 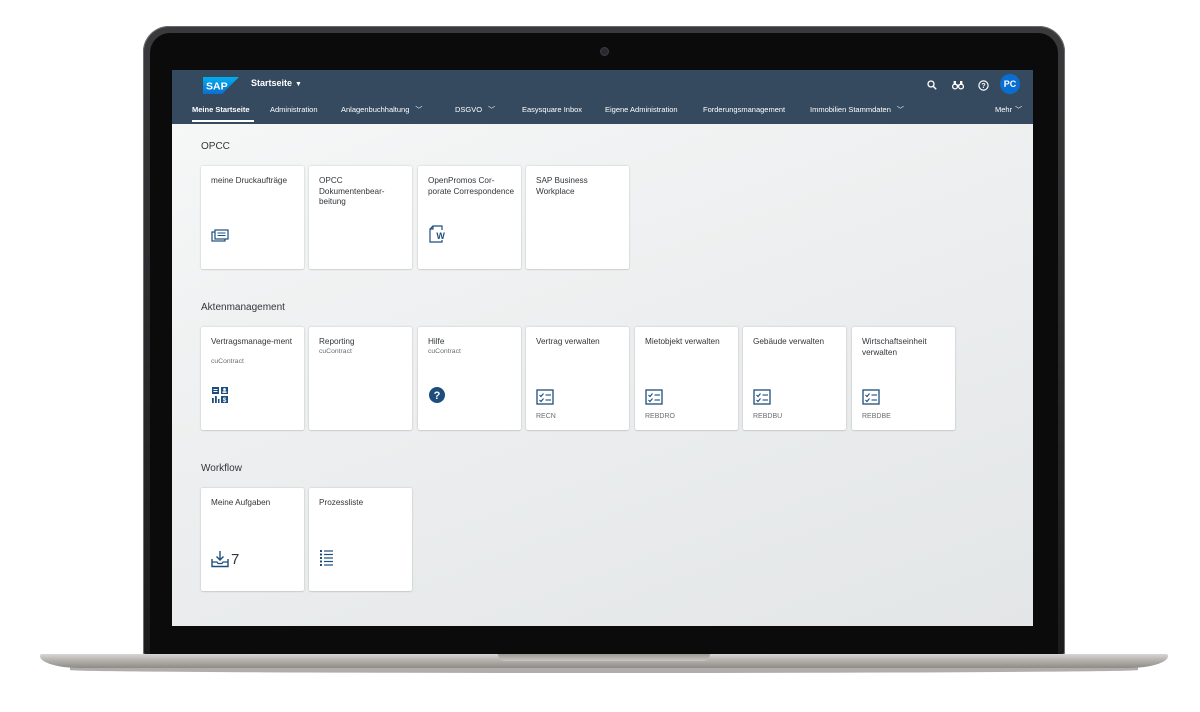 What do you see at coordinates (252, 341) in the screenshot?
I see `tile-title: Vertragsmanage-ment` at bounding box center [252, 341].